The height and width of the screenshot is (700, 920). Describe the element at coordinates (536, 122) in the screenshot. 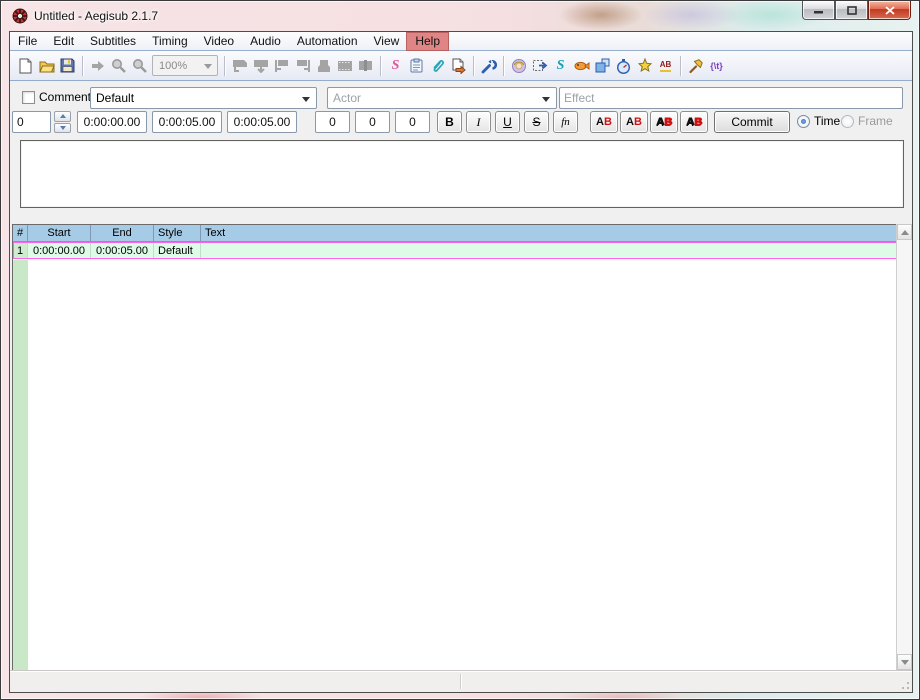

I see `strikeout-button: S` at that location.